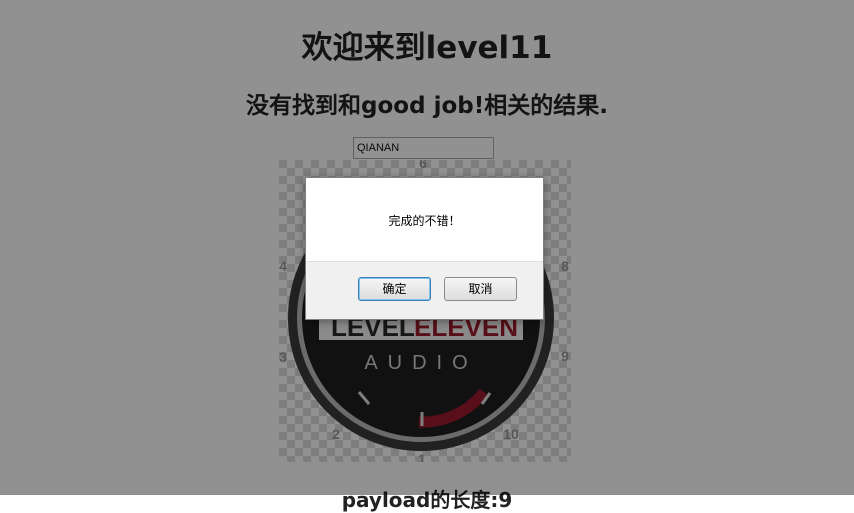  I want to click on dialog-footer: 确定 取消, so click(424, 290).